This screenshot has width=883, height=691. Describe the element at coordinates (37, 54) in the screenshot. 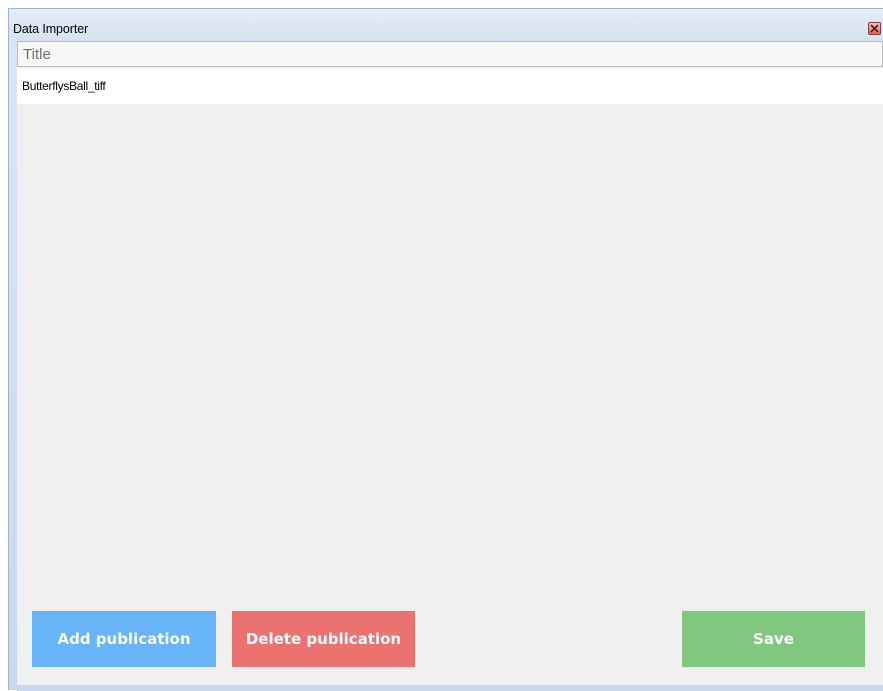

I see `column-header-label: Title` at that location.